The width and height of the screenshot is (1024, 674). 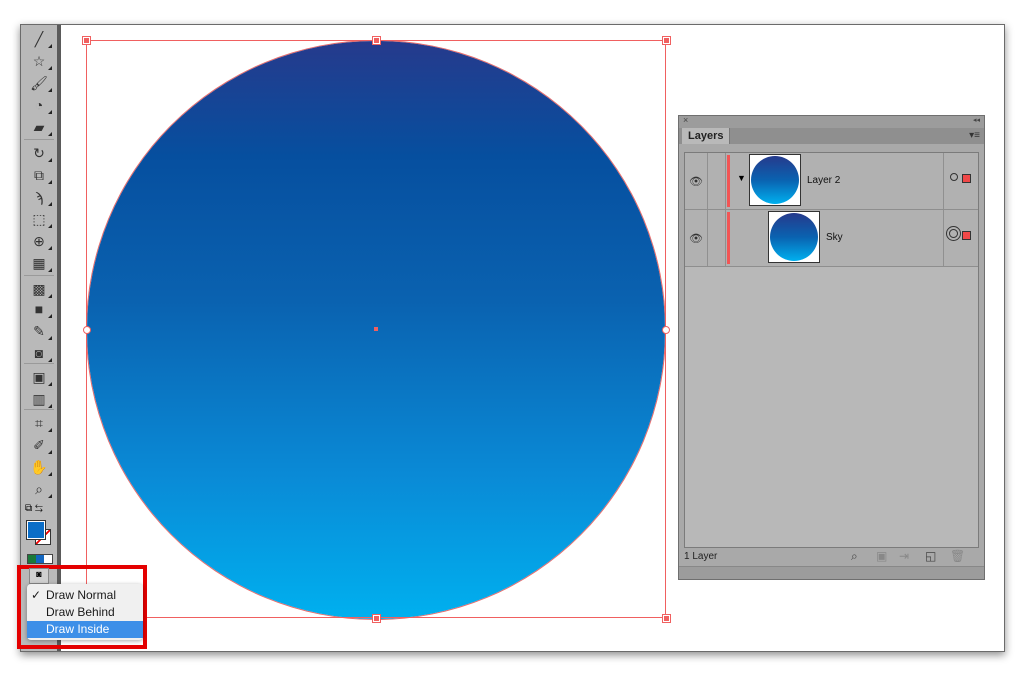 What do you see at coordinates (854, 556) in the screenshot?
I see `locate-object-icon: ⌕` at bounding box center [854, 556].